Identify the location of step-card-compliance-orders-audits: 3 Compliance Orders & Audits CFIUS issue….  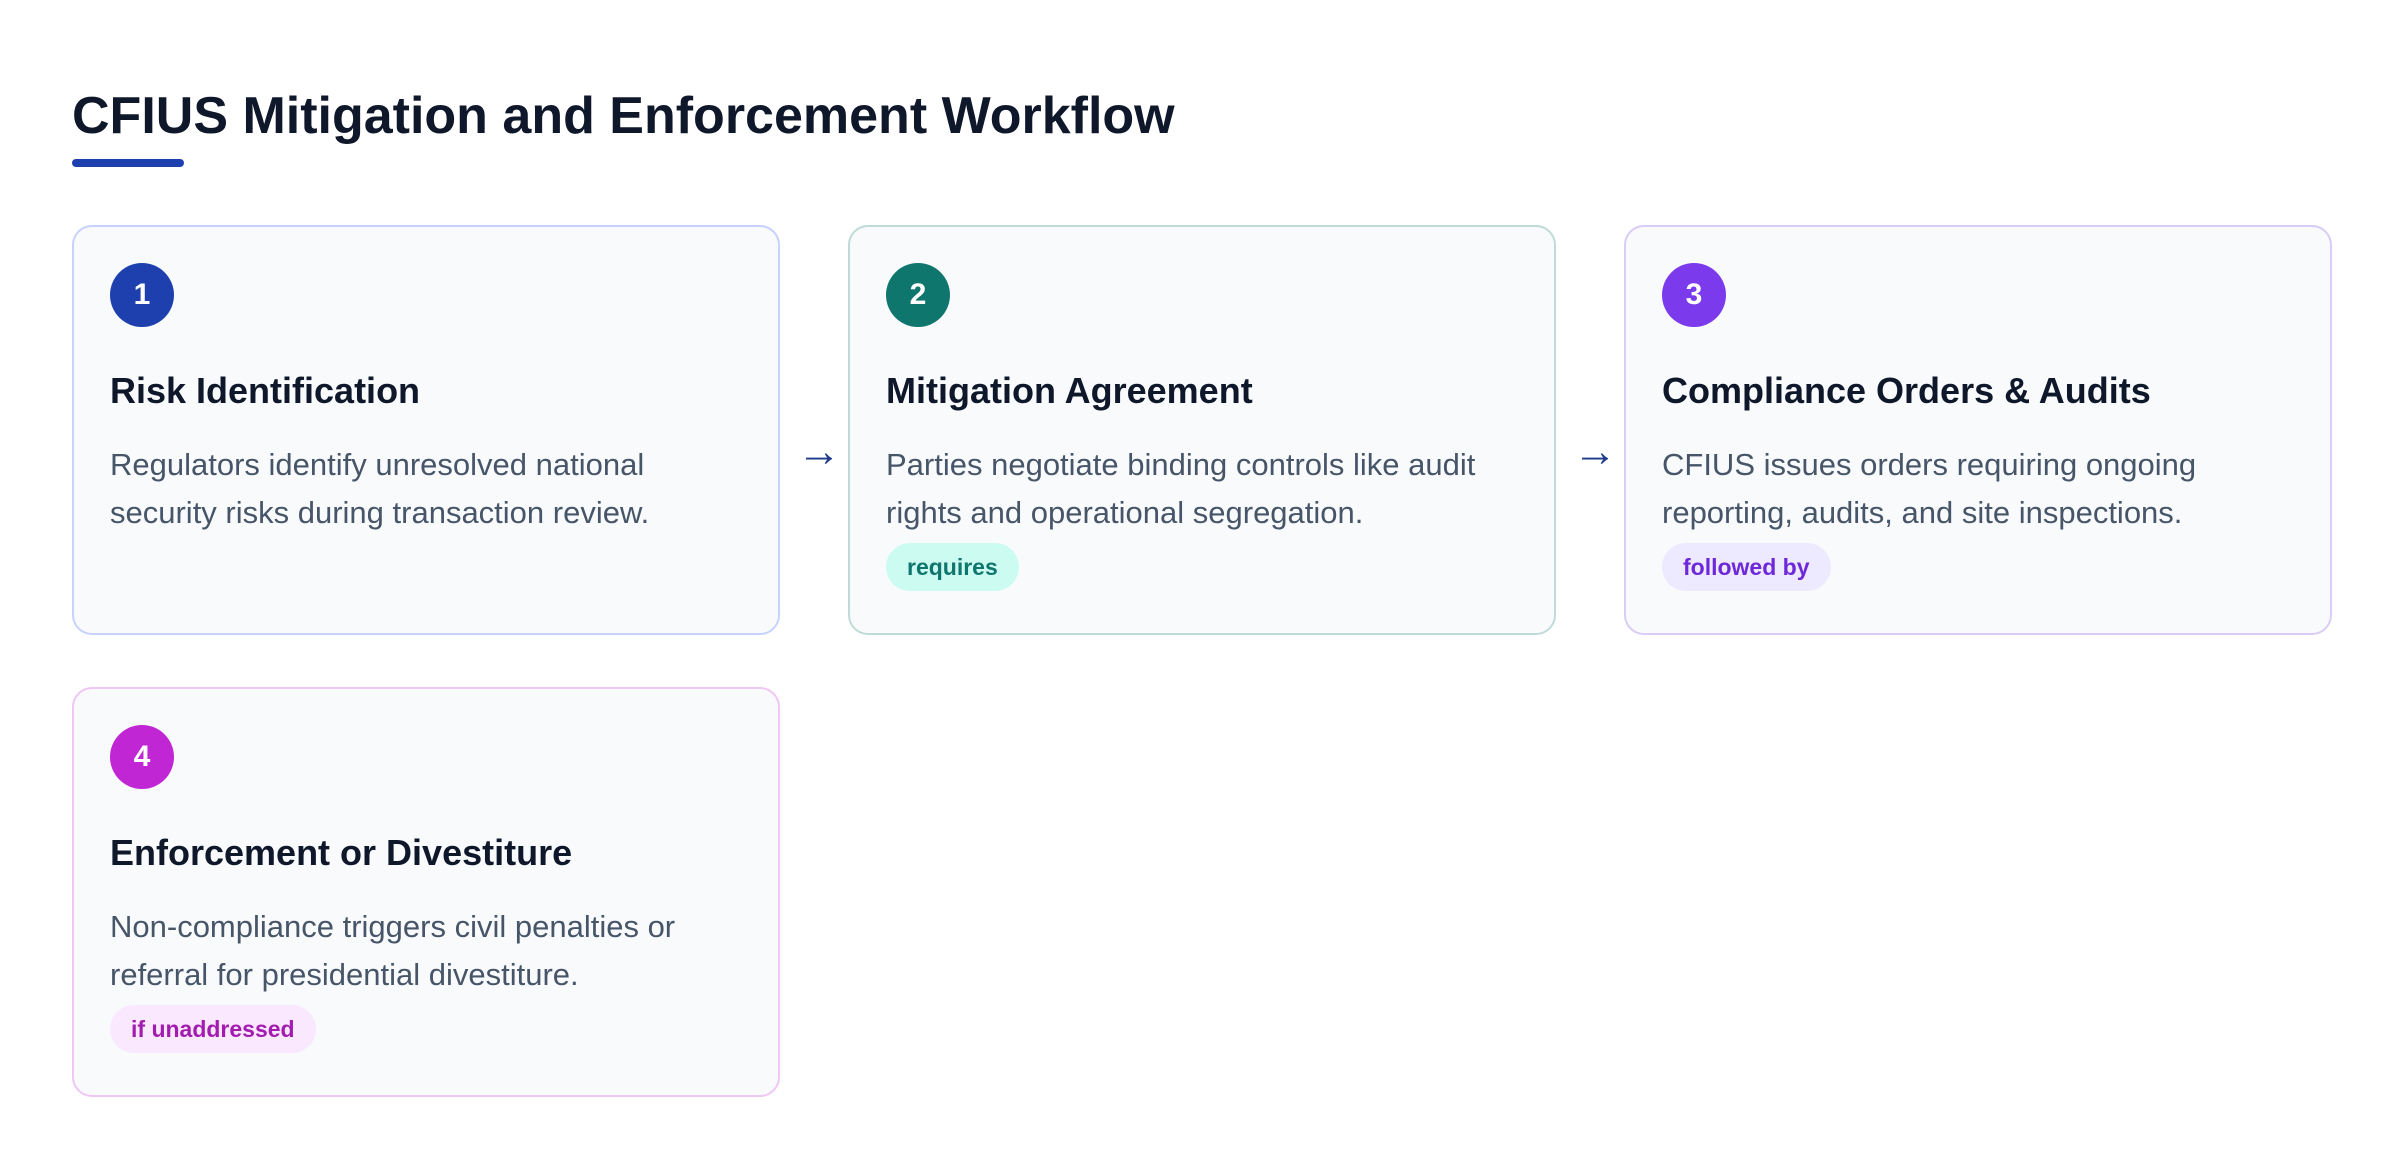
(1978, 430).